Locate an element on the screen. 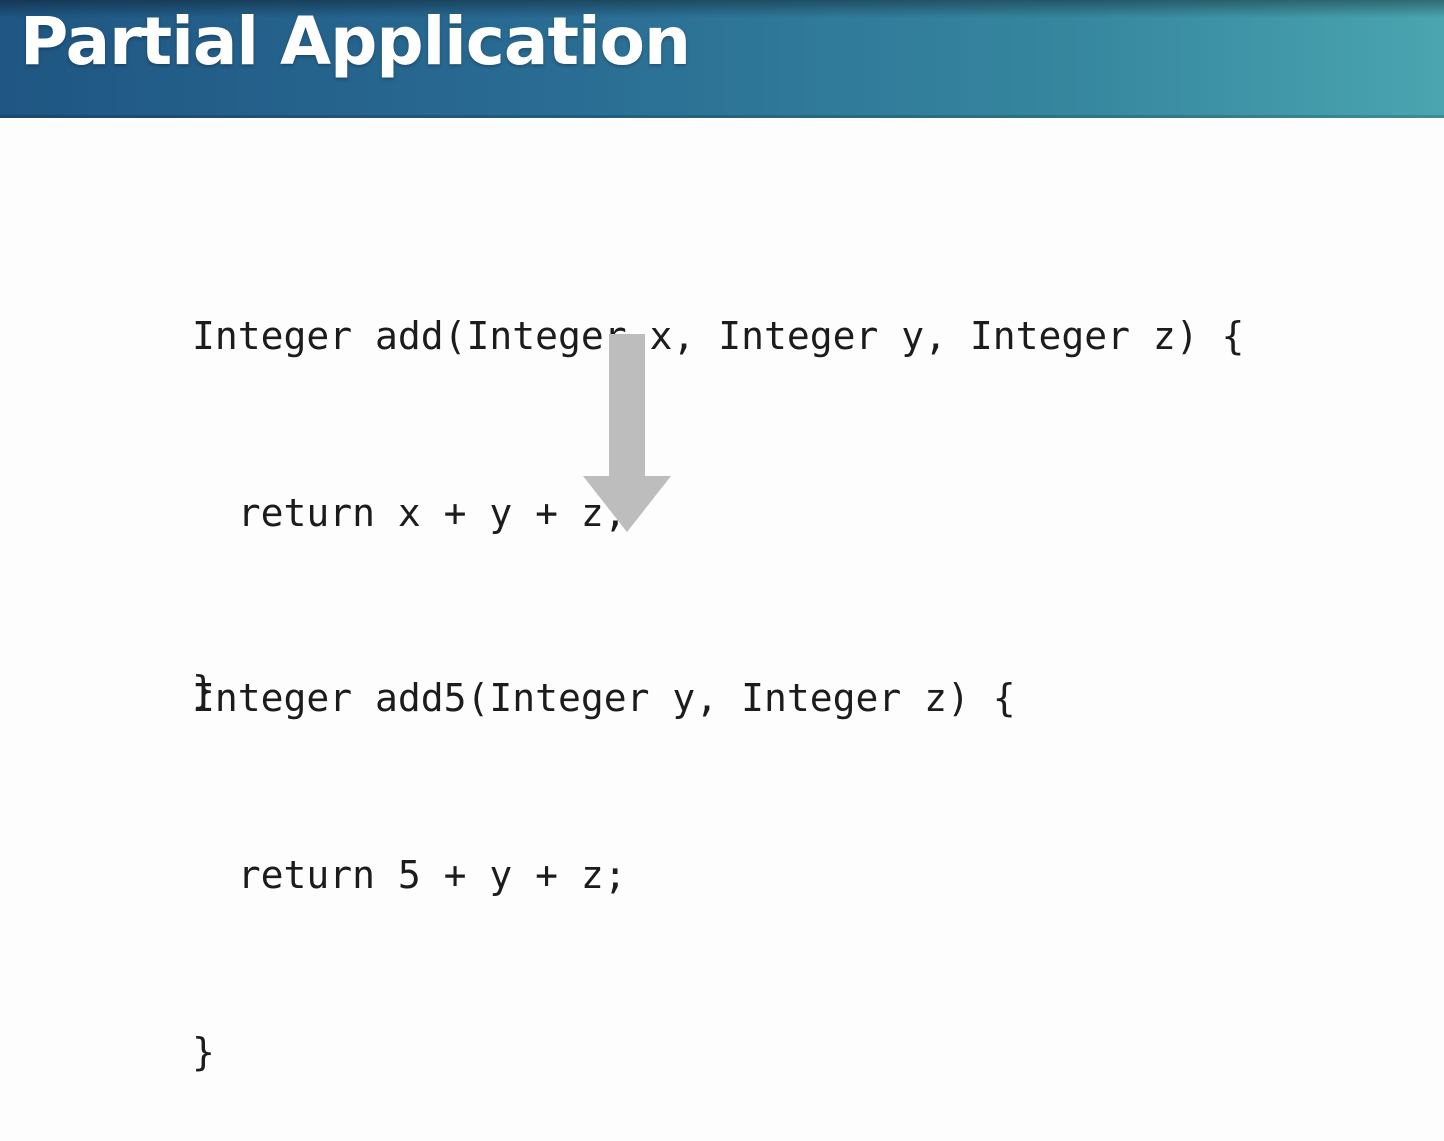 This screenshot has width=1444, height=1141. code-line: } is located at coordinates (203, 1052).